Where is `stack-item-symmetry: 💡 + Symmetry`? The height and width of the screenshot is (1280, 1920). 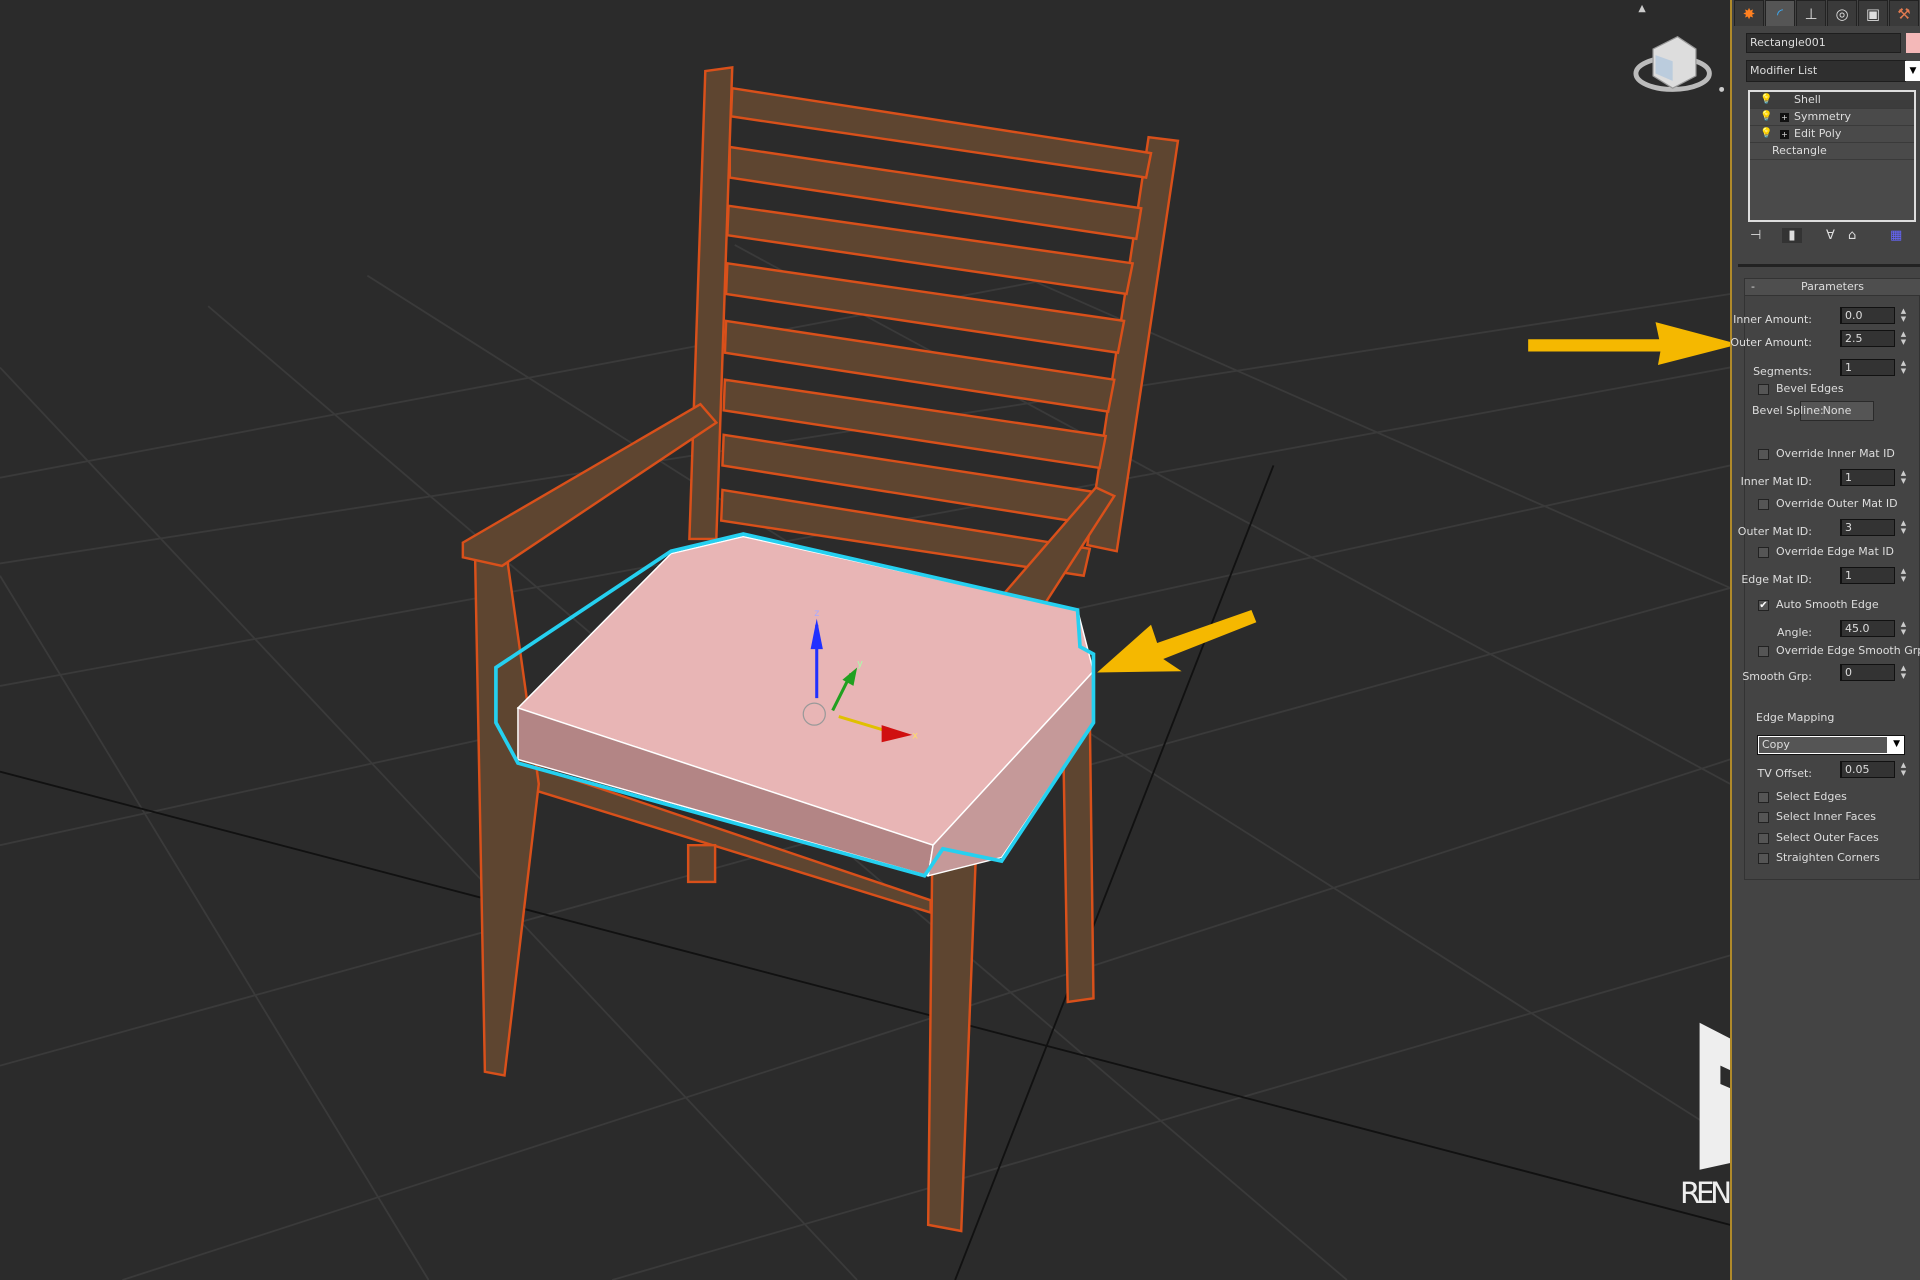
stack-item-symmetry: 💡 + Symmetry is located at coordinates (1832, 117).